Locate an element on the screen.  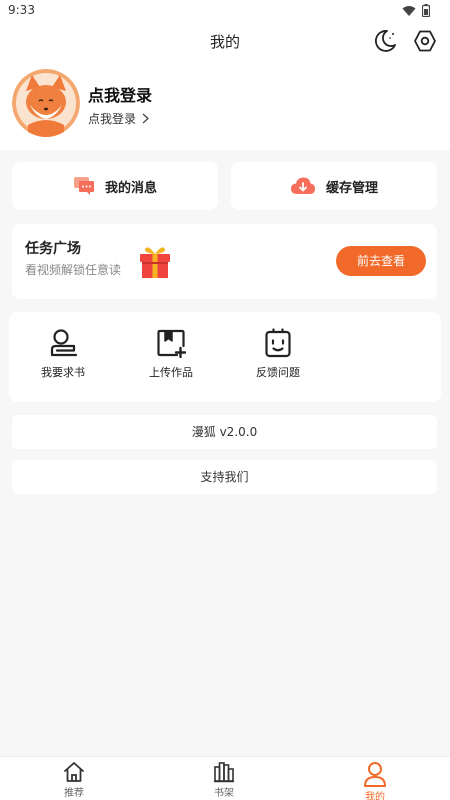
version-row: 漫狐 v2.0.0 is located at coordinates (224, 432).